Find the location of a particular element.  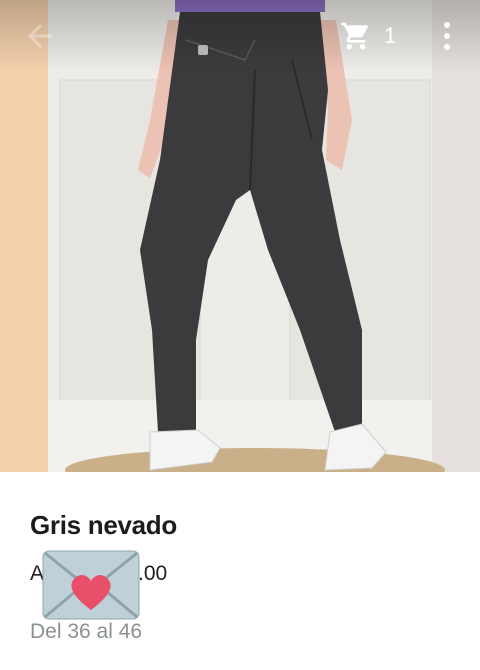

cart-button: 1 is located at coordinates (368, 36).